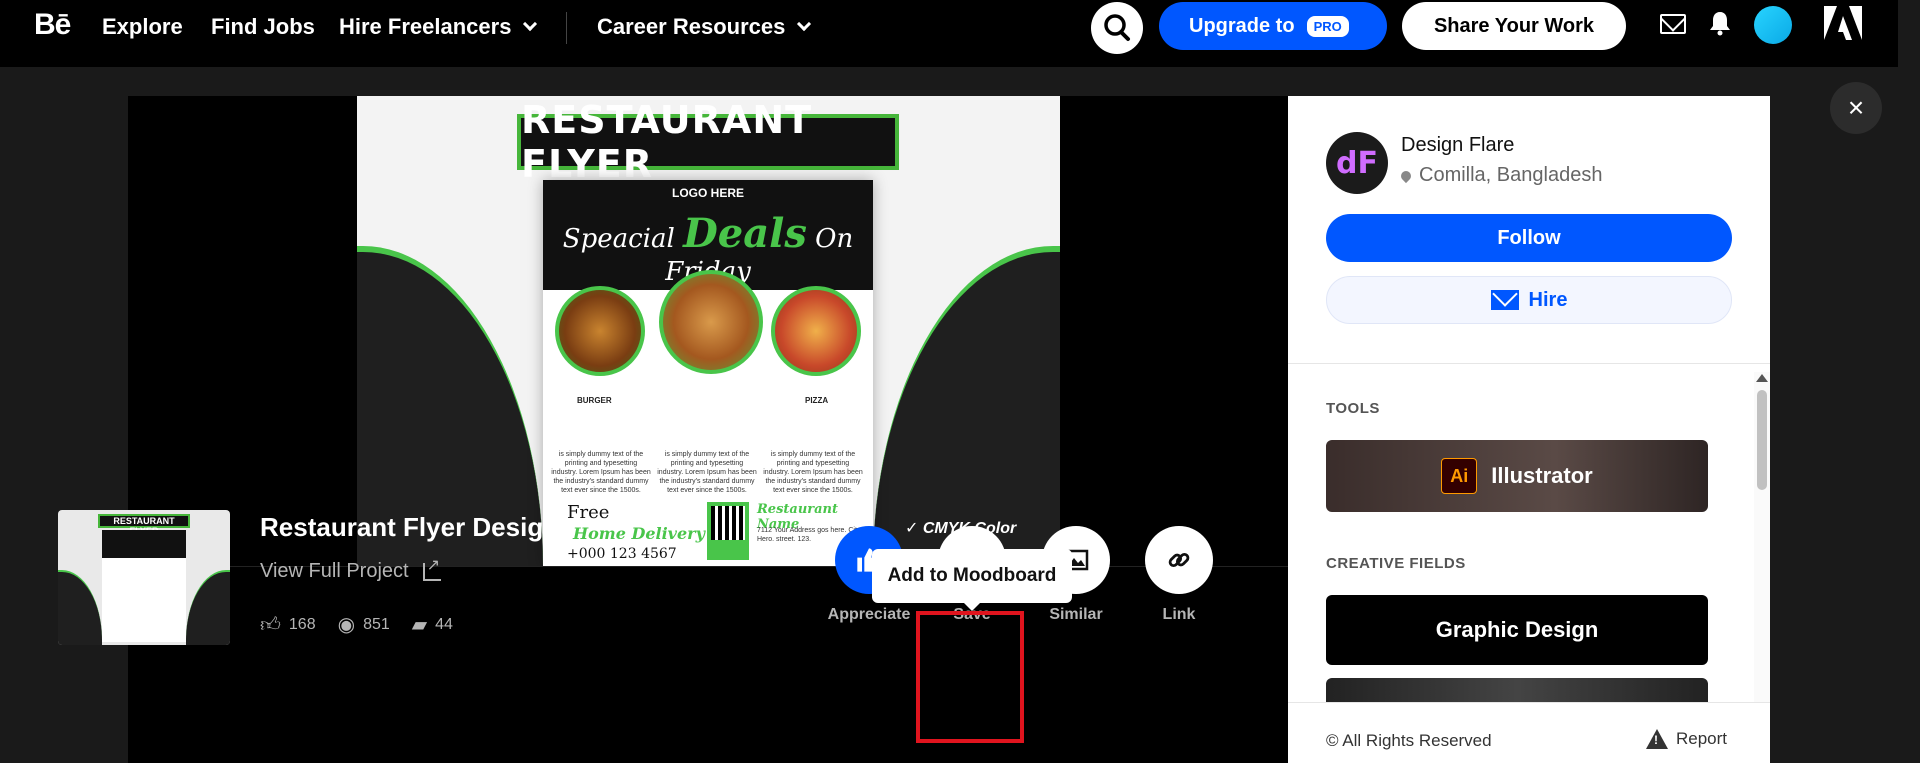  What do you see at coordinates (334, 571) in the screenshot?
I see `view-full-label: View Full Project` at bounding box center [334, 571].